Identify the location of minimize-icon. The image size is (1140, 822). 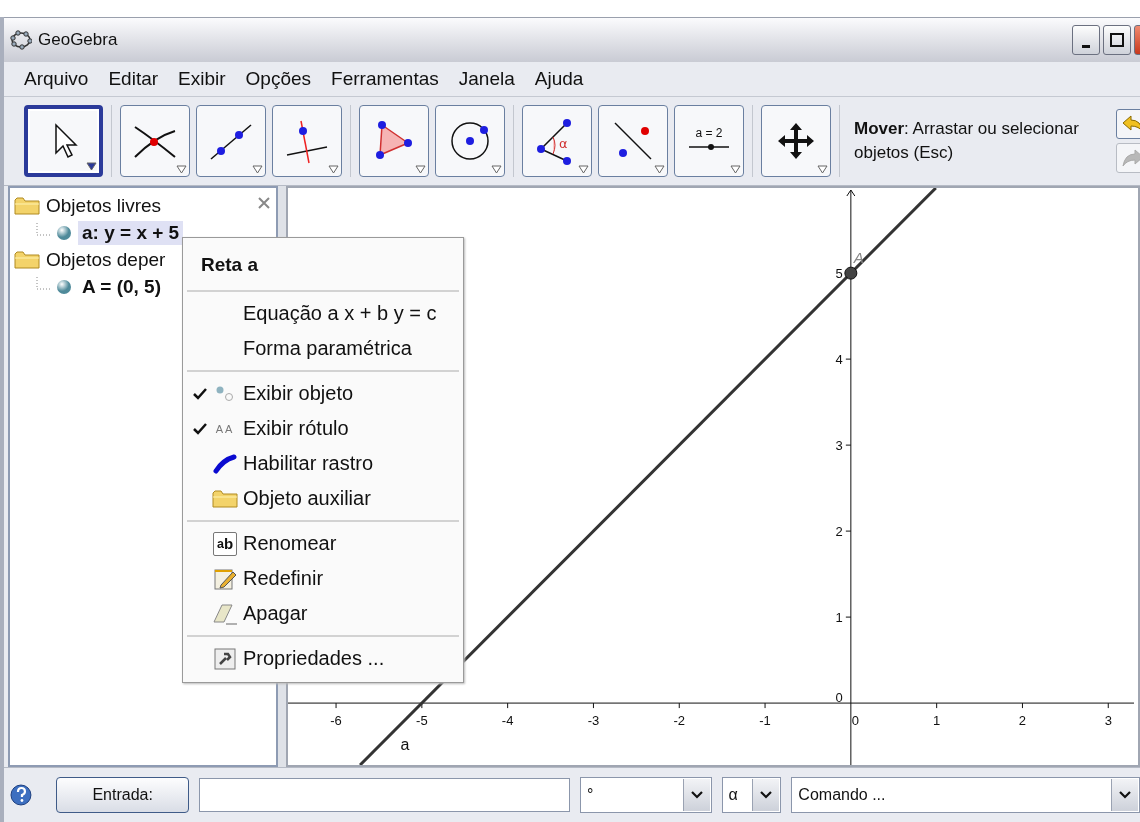
(1086, 46).